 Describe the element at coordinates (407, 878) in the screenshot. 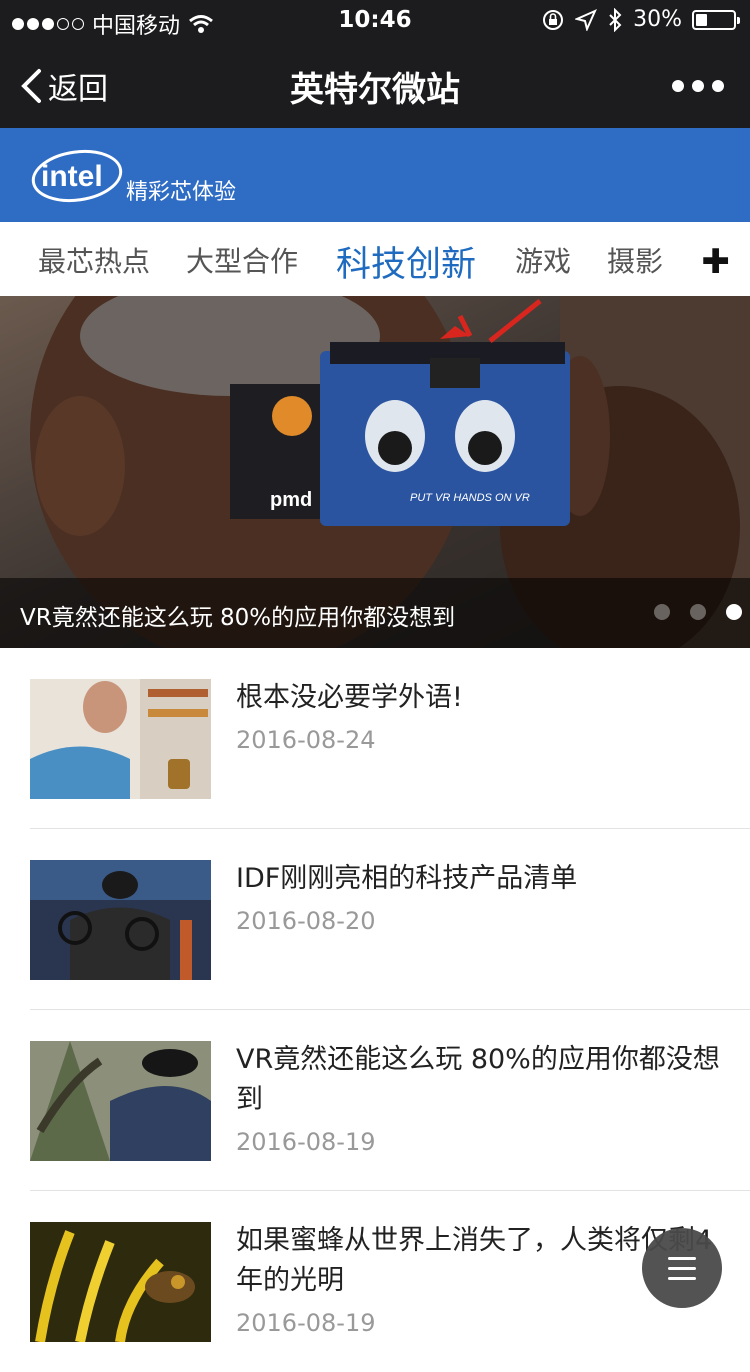

I see `article-title: IDF刚刚亮相的科技产品清单` at that location.